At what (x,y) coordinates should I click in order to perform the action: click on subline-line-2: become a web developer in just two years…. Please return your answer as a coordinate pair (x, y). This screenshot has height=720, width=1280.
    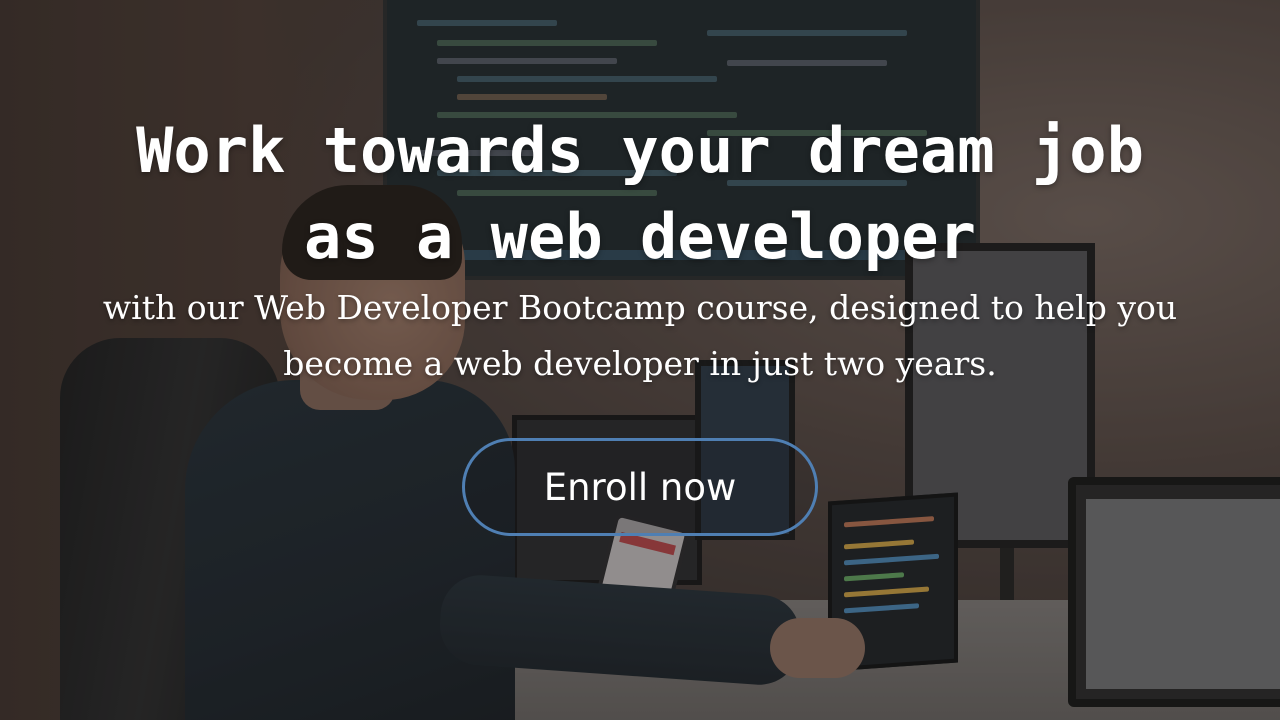
    Looking at the image, I should click on (640, 363).